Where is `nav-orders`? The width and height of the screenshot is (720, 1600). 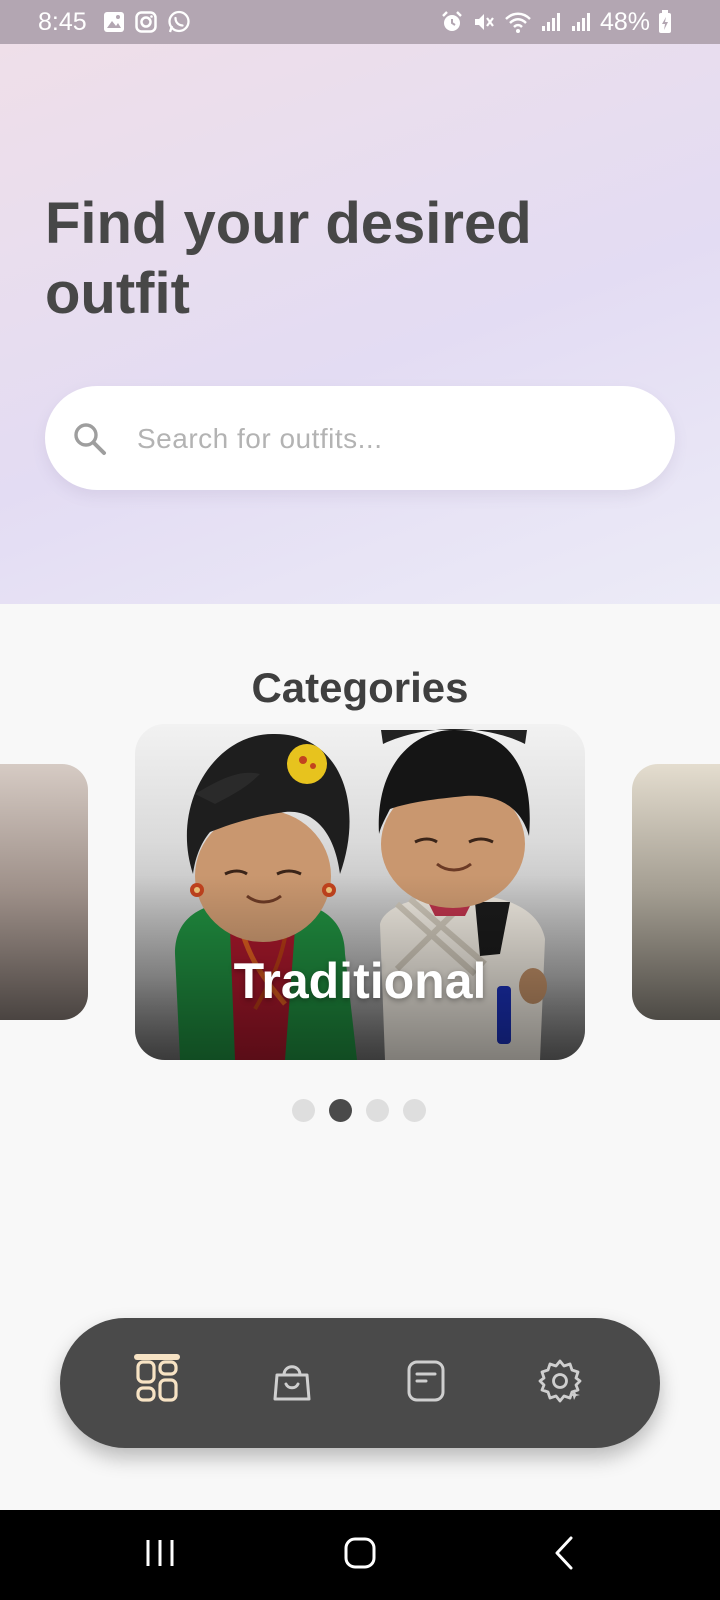 nav-orders is located at coordinates (426, 1383).